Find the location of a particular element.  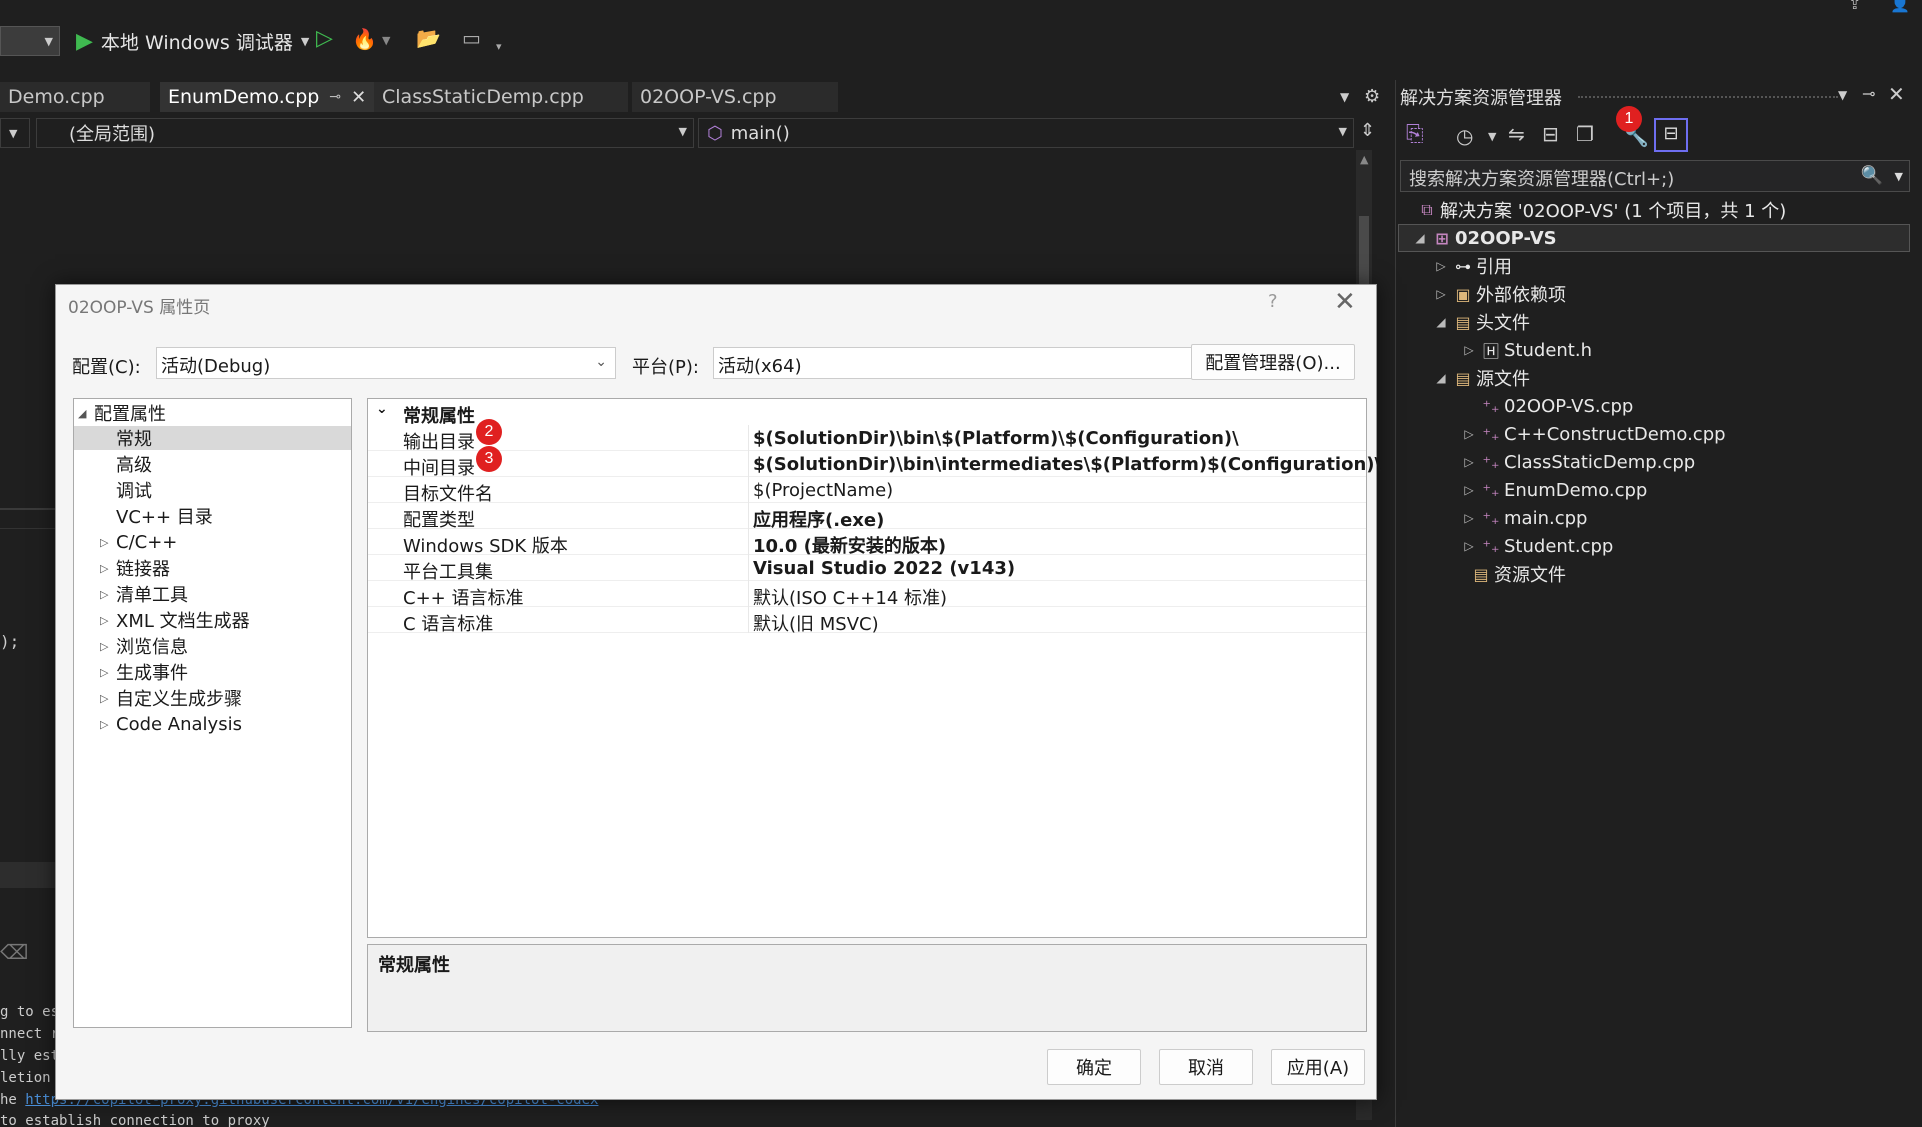

split-editor-icon: ⇕ is located at coordinates (1367, 130).